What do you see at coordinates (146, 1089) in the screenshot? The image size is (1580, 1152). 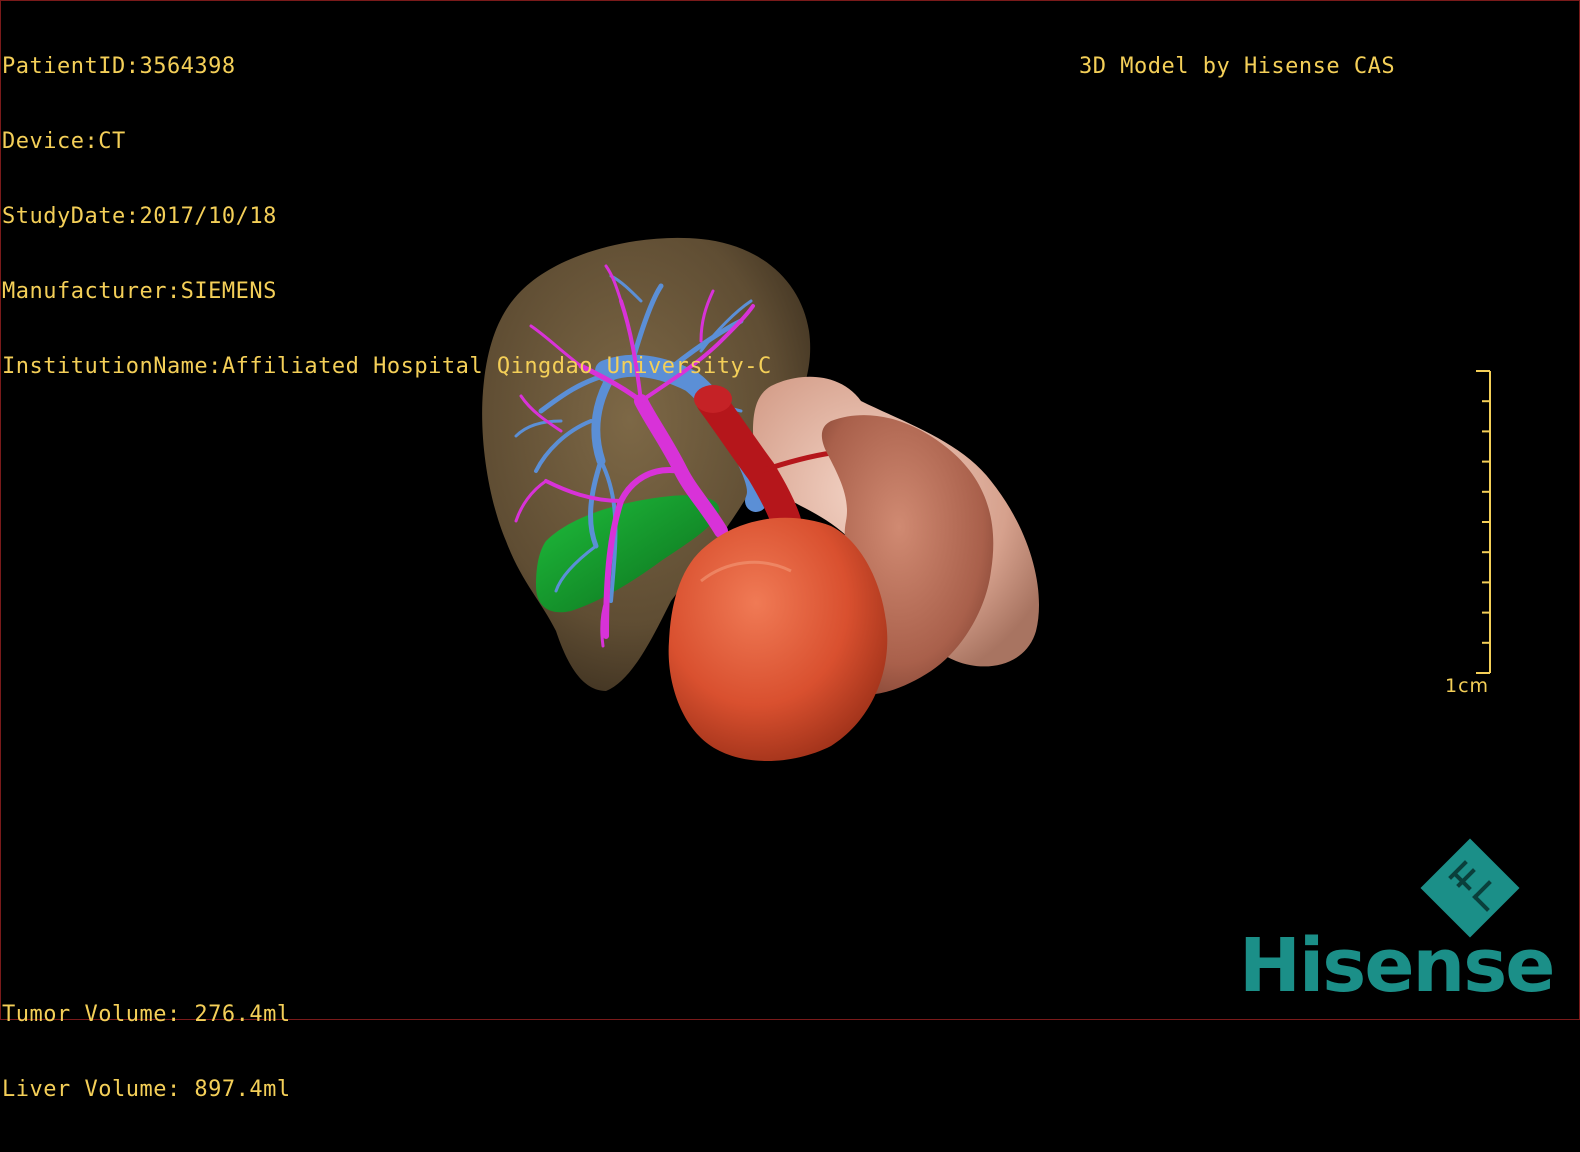 I see `liver-volume-text: Liver Volume: 897.4ml` at bounding box center [146, 1089].